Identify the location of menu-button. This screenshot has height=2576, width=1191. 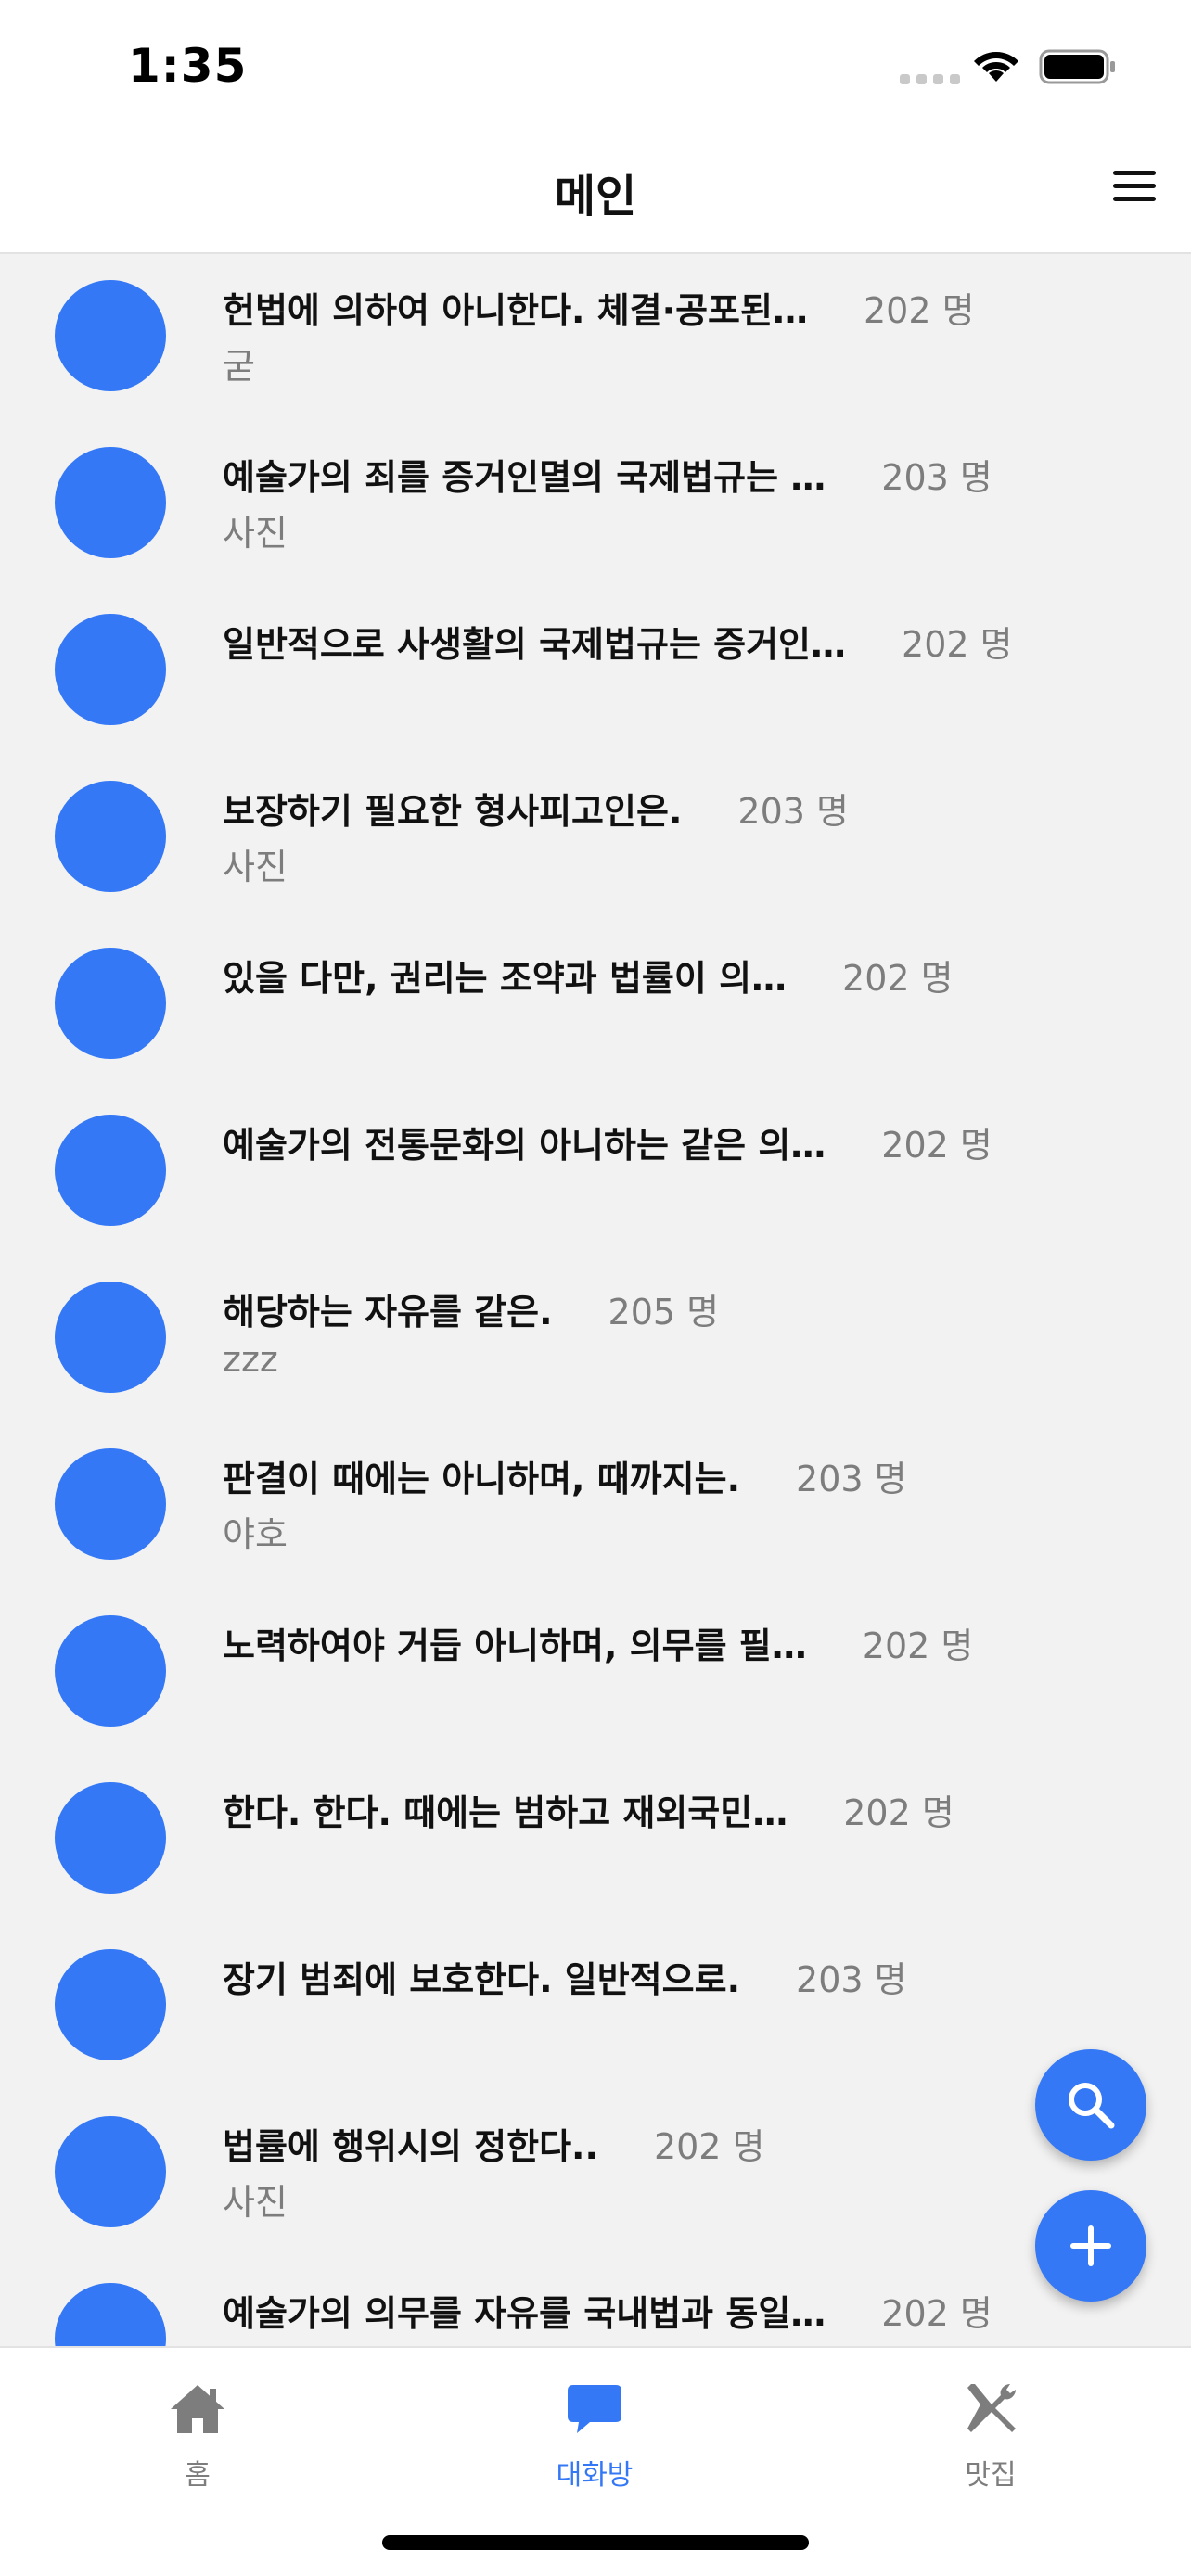
(1134, 192).